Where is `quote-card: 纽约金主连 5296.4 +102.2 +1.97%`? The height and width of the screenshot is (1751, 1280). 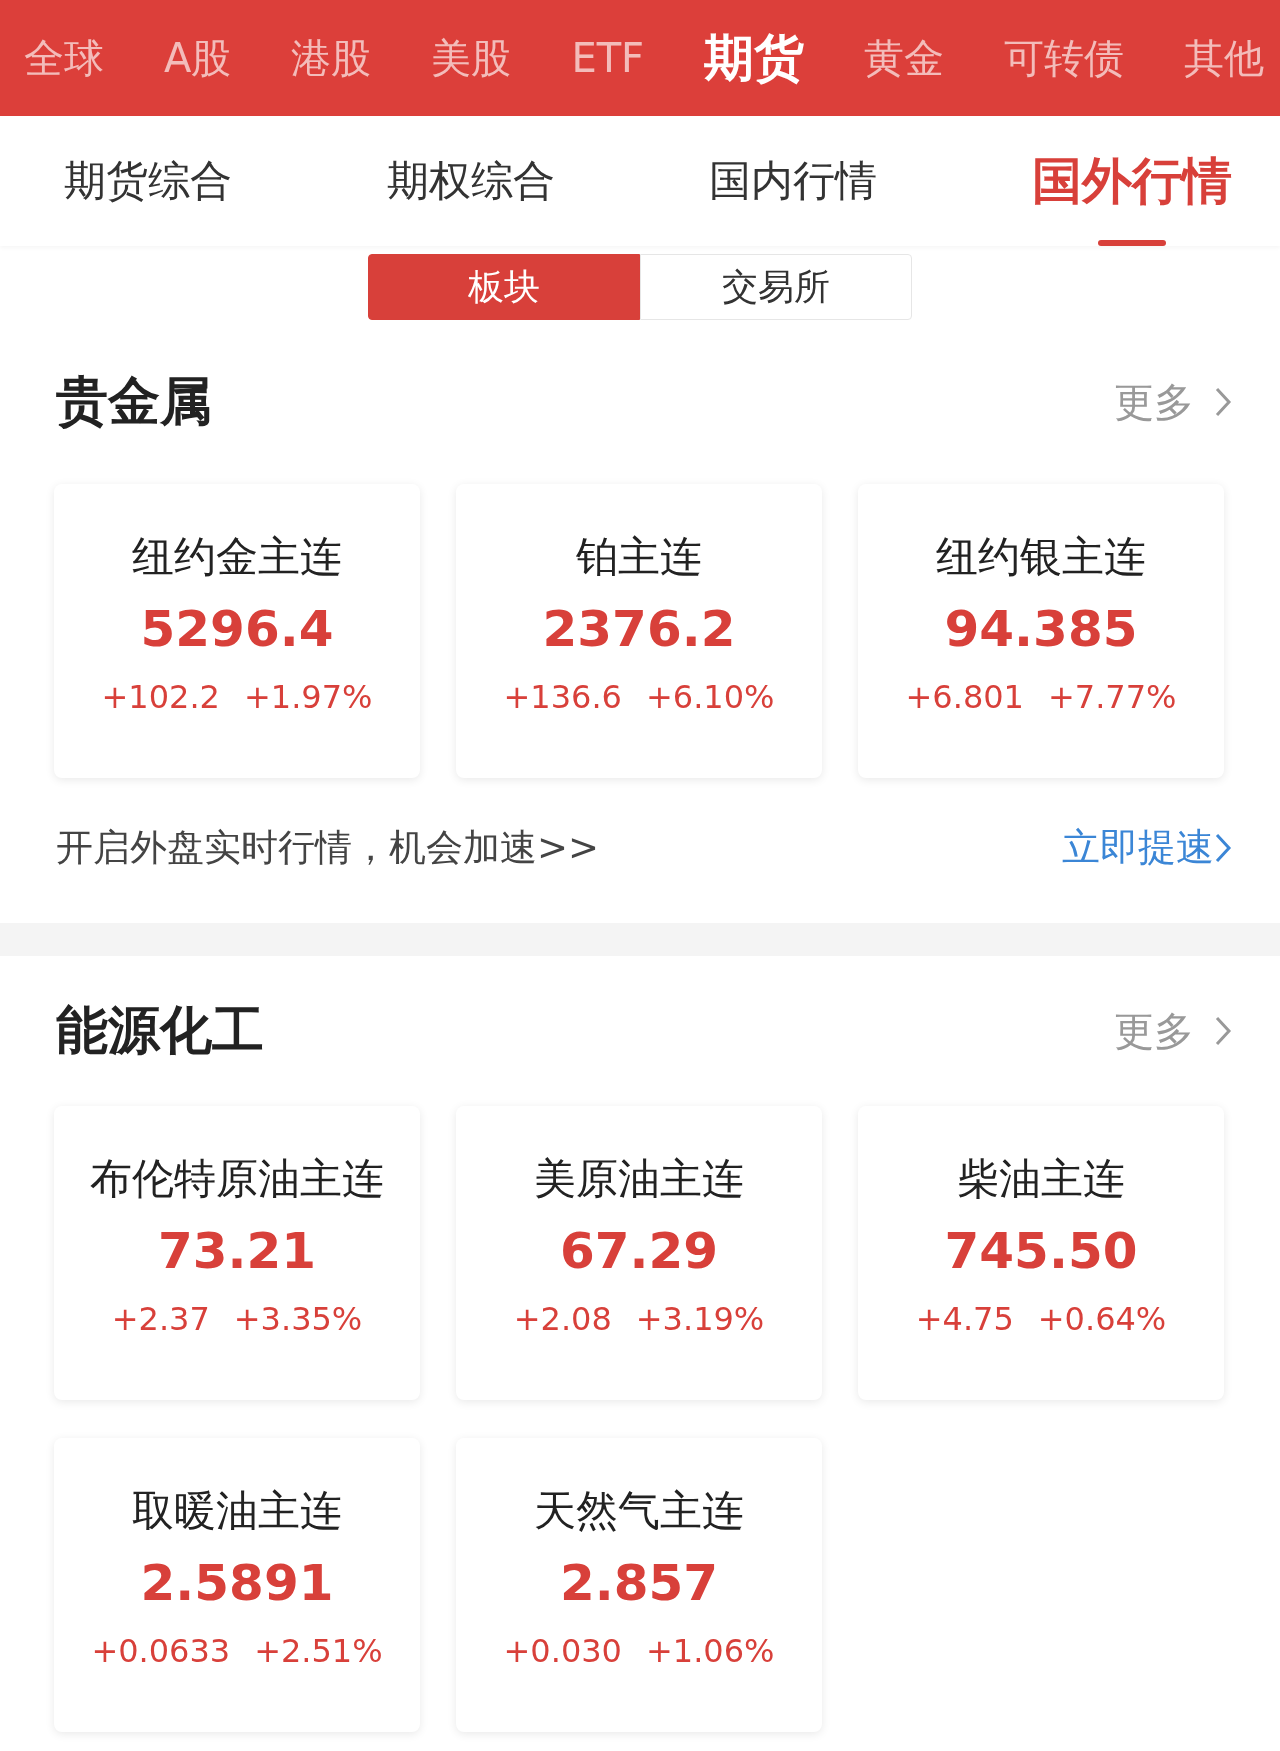 quote-card: 纽约金主连 5296.4 +102.2 +1.97% is located at coordinates (237, 631).